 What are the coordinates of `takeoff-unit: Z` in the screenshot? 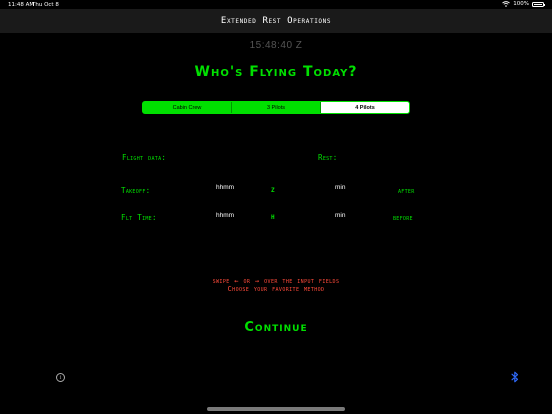 It's located at (273, 190).